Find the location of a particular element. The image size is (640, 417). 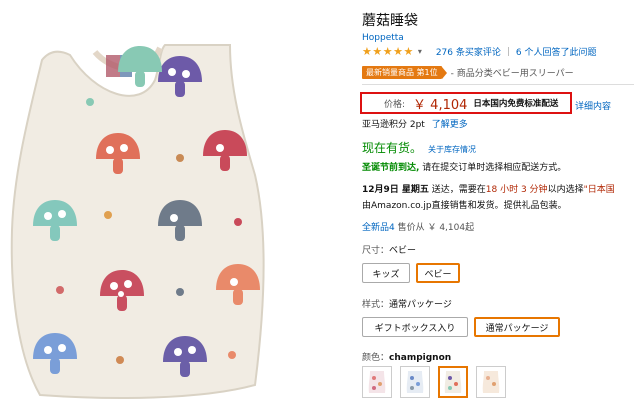

stock-info-link: 关于库存情况 is located at coordinates (452, 149).